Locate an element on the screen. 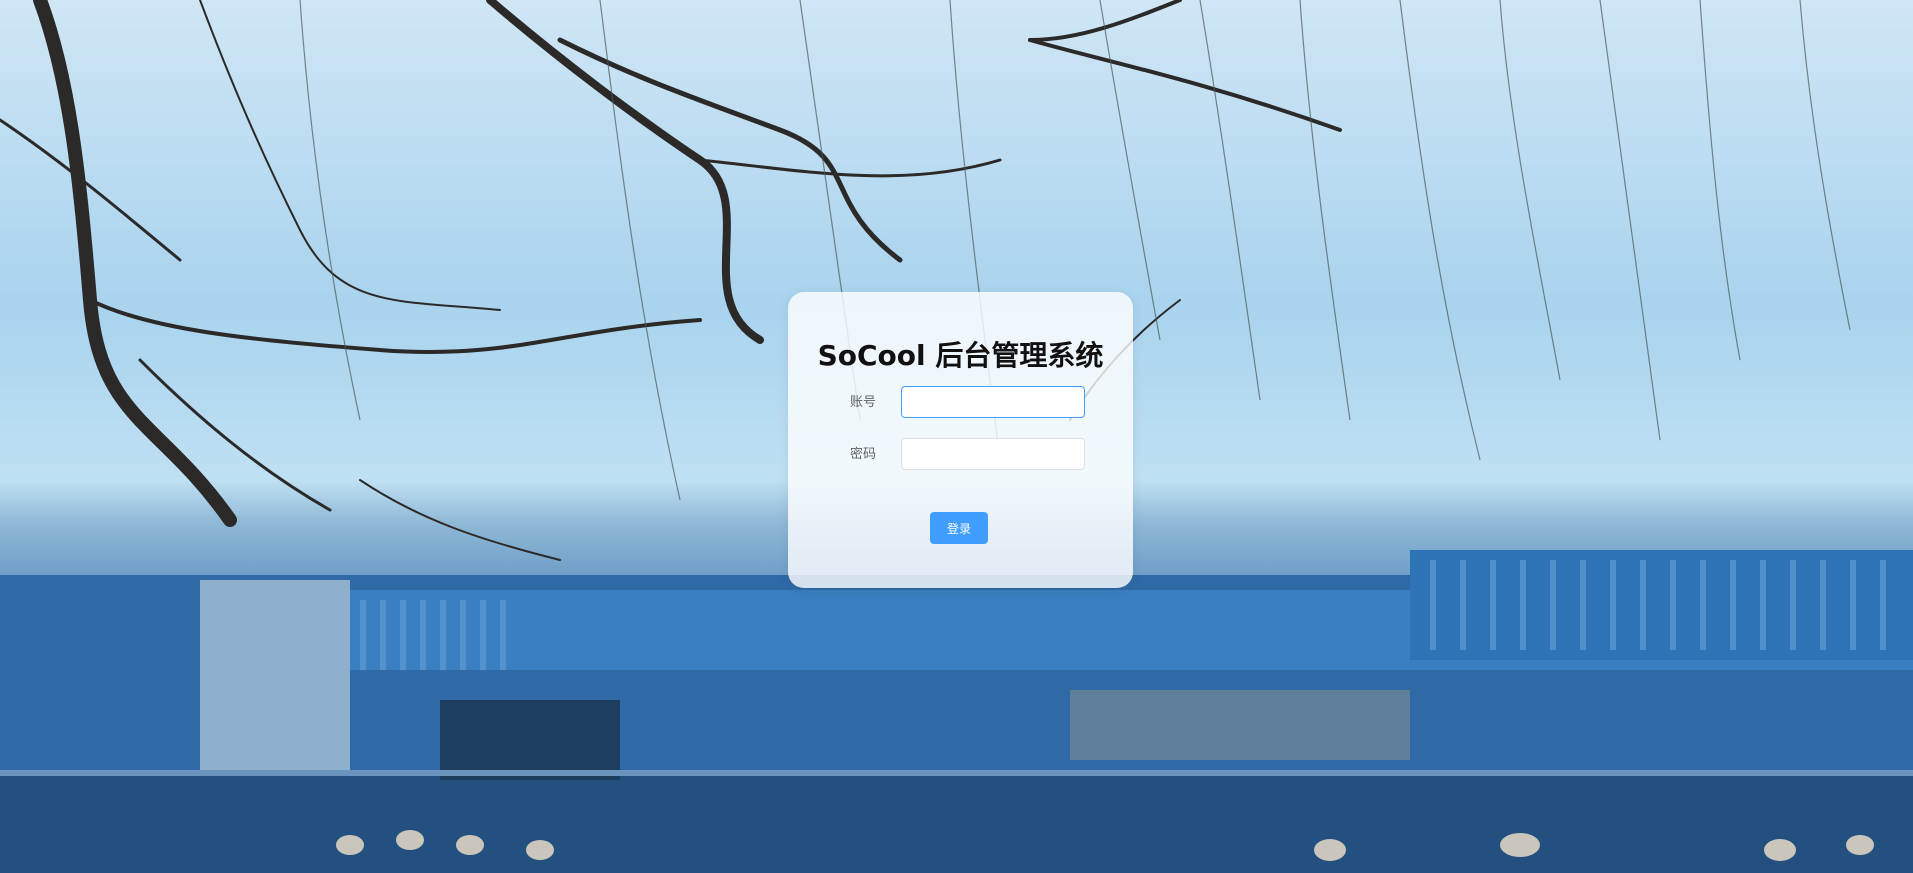  account-row: 账号 is located at coordinates (960, 403).